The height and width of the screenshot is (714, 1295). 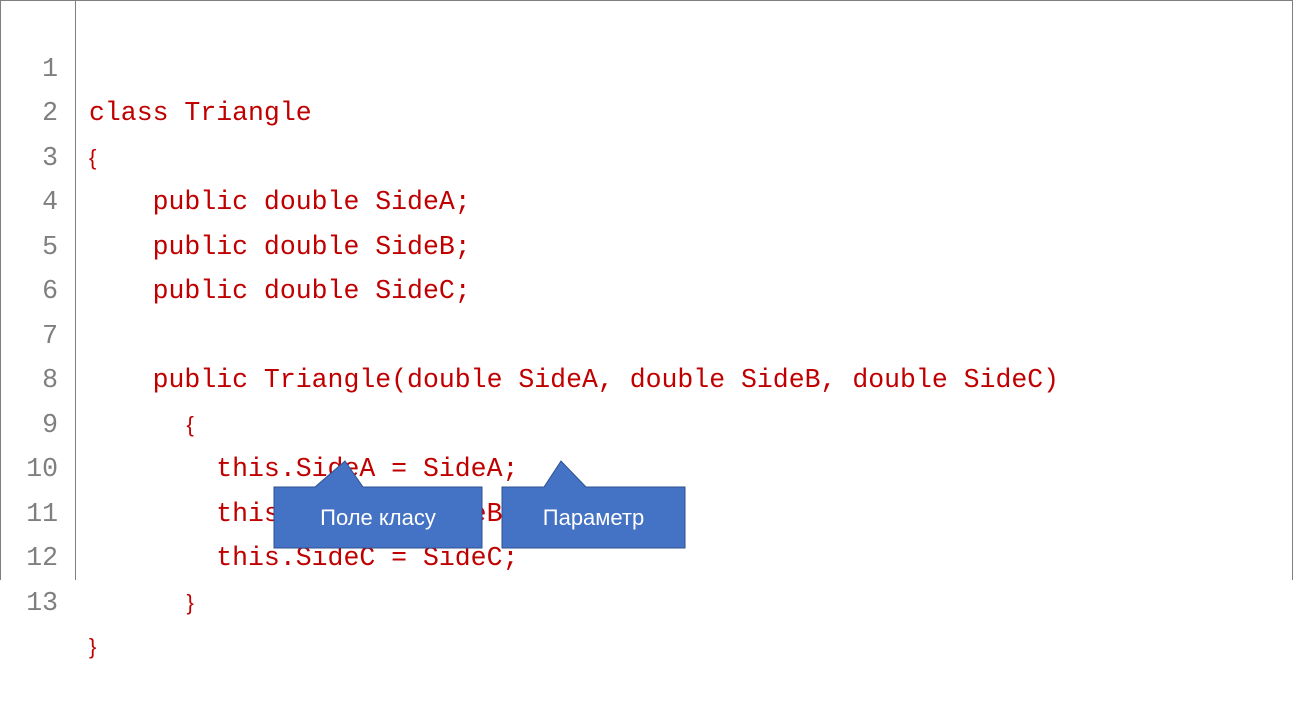 What do you see at coordinates (42, 602) in the screenshot?
I see `line-number: 13` at bounding box center [42, 602].